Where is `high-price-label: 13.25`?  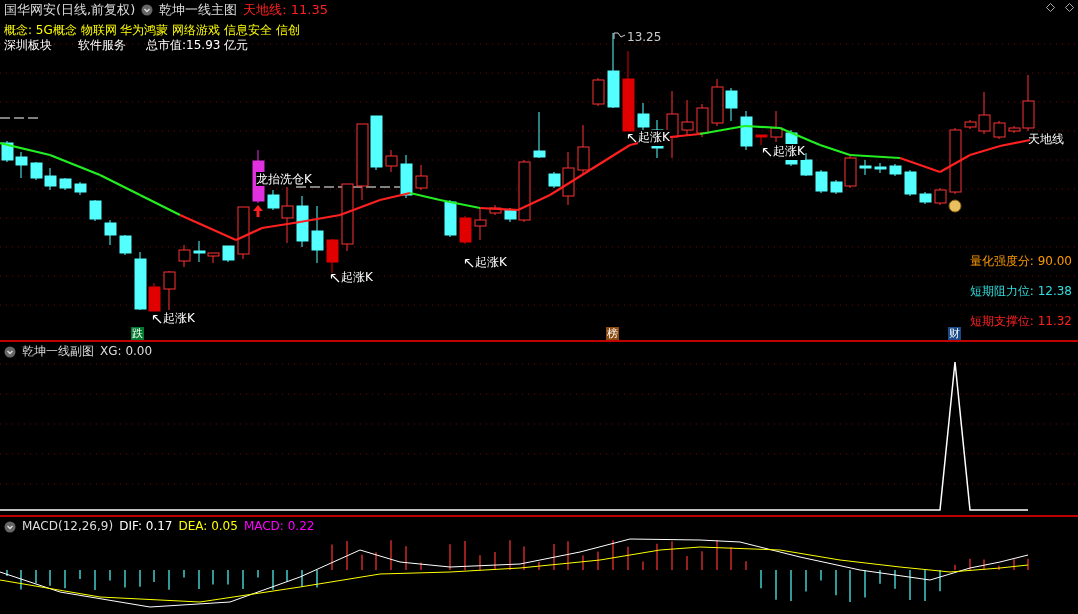 high-price-label: 13.25 is located at coordinates (644, 37).